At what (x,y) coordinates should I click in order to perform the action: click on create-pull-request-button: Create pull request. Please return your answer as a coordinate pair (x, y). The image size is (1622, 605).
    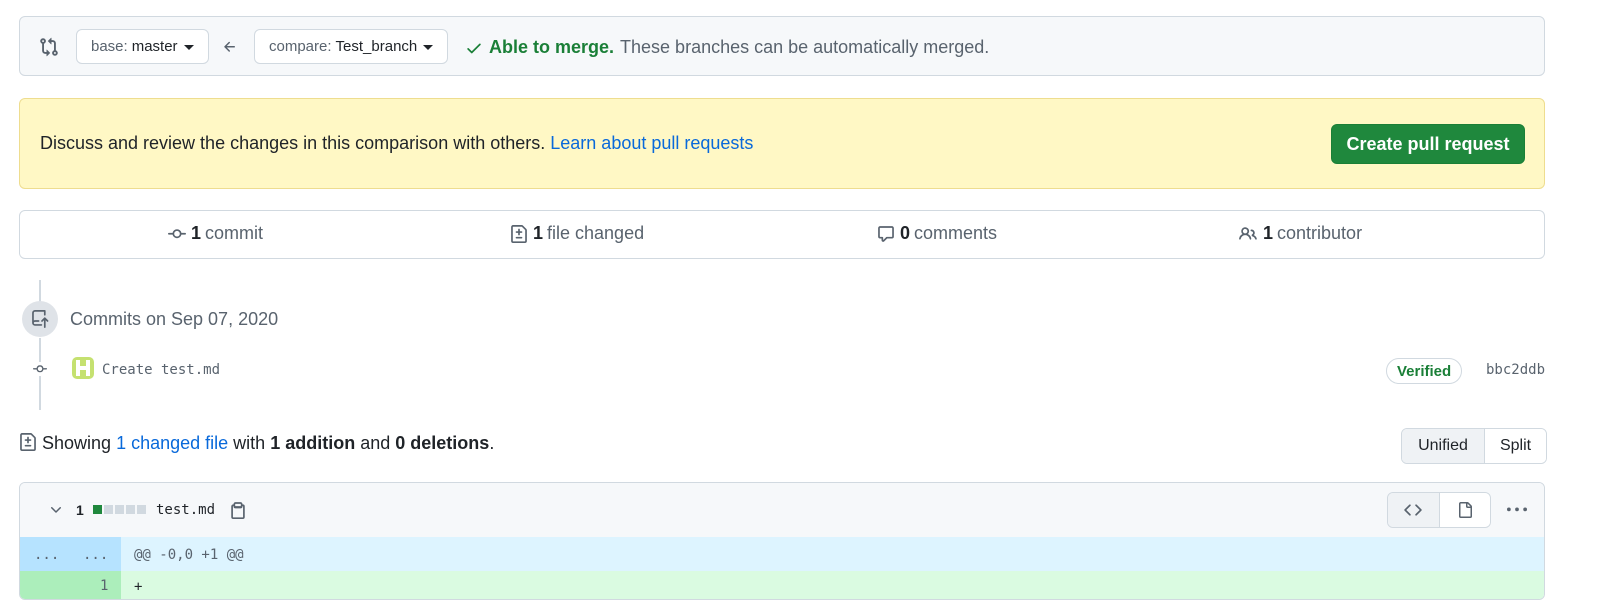
    Looking at the image, I should click on (1428, 144).